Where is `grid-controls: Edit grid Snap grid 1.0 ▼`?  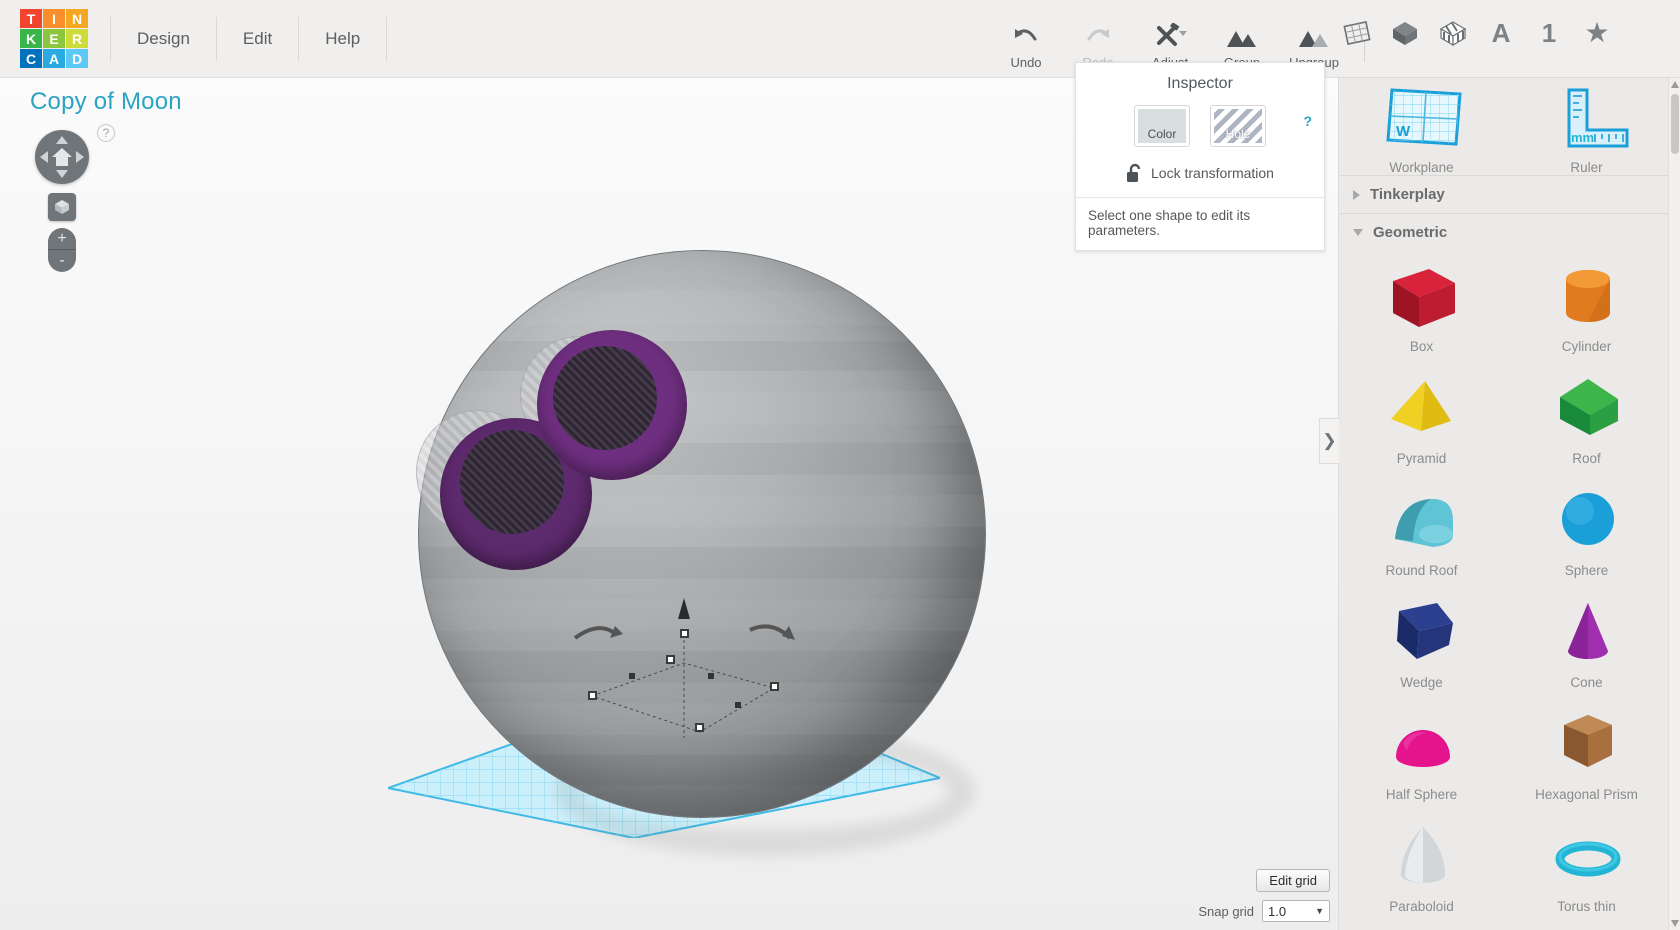 grid-controls: Edit grid Snap grid 1.0 ▼ is located at coordinates (1264, 895).